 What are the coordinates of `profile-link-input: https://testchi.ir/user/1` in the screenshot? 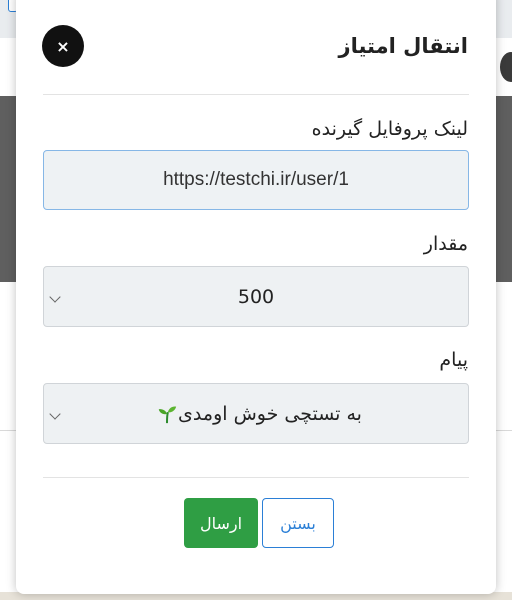 It's located at (256, 180).